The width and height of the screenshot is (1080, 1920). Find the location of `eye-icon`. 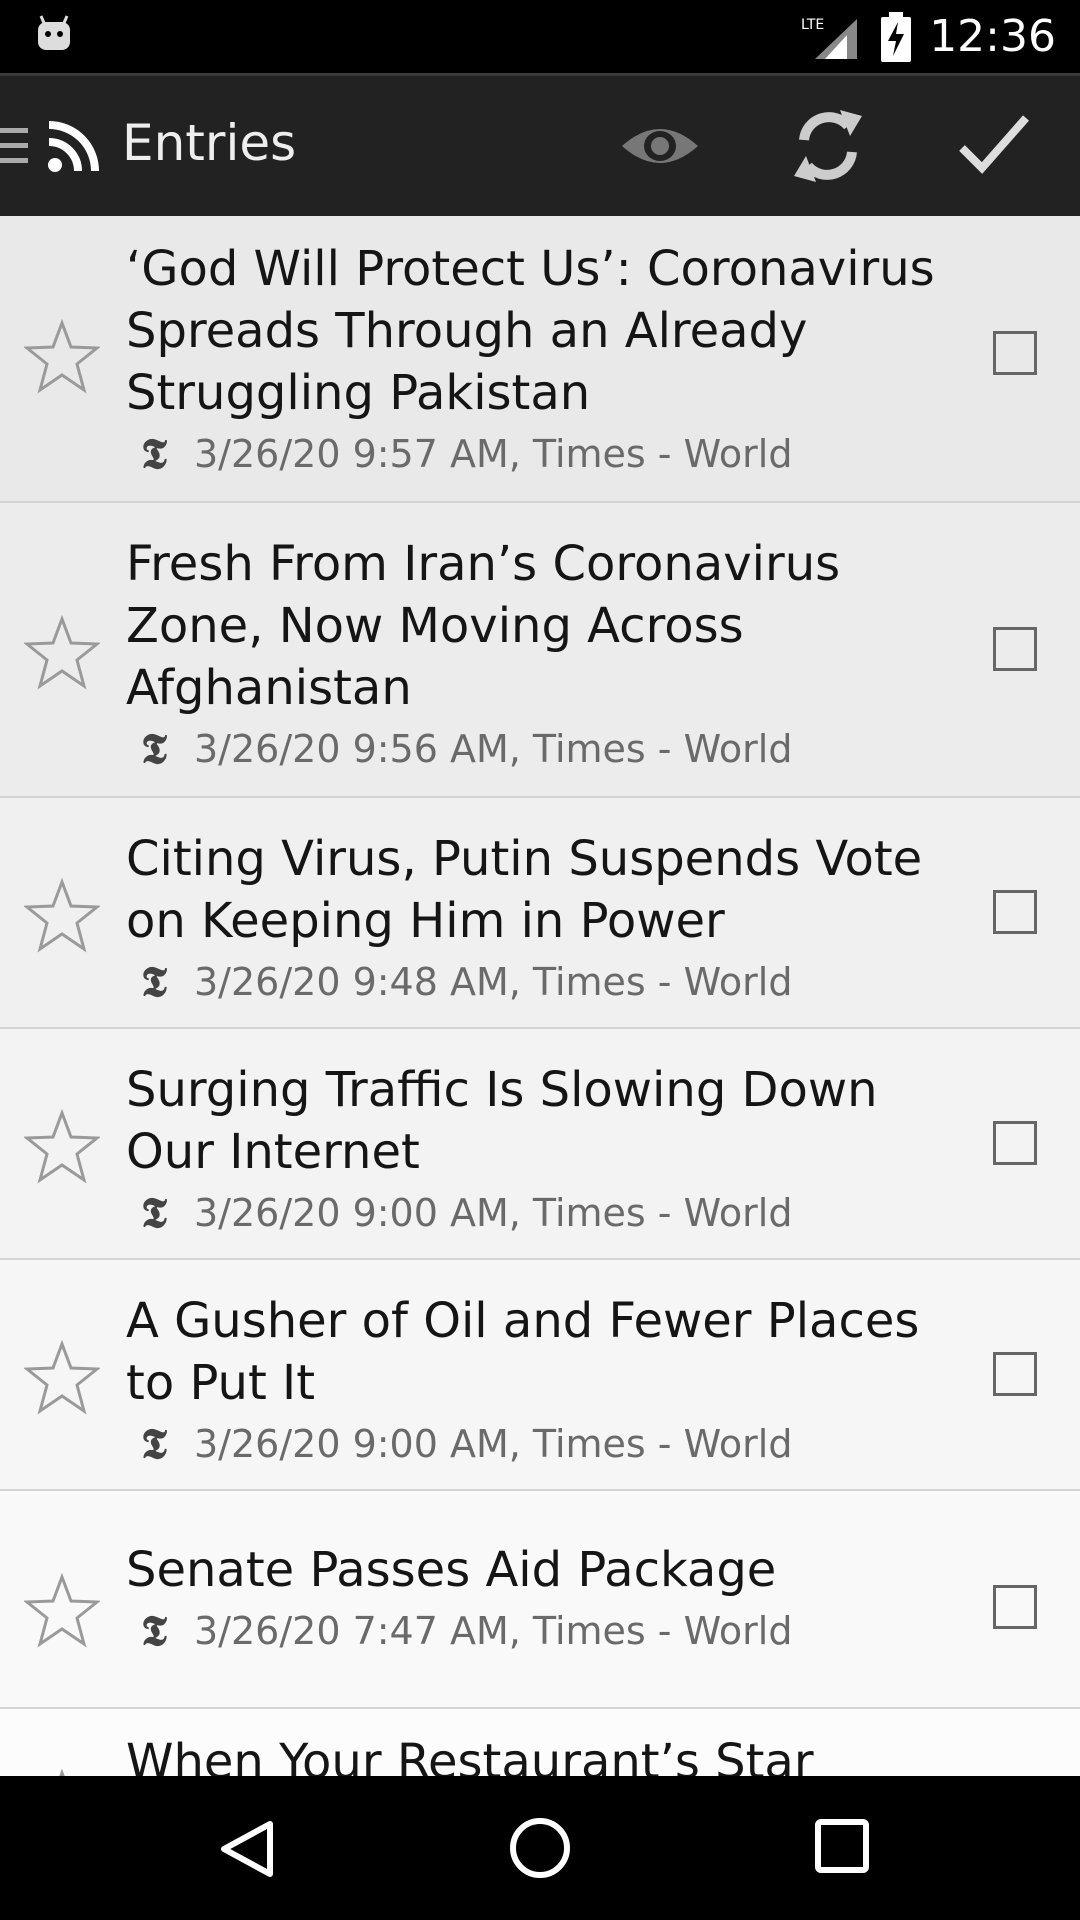

eye-icon is located at coordinates (660, 146).